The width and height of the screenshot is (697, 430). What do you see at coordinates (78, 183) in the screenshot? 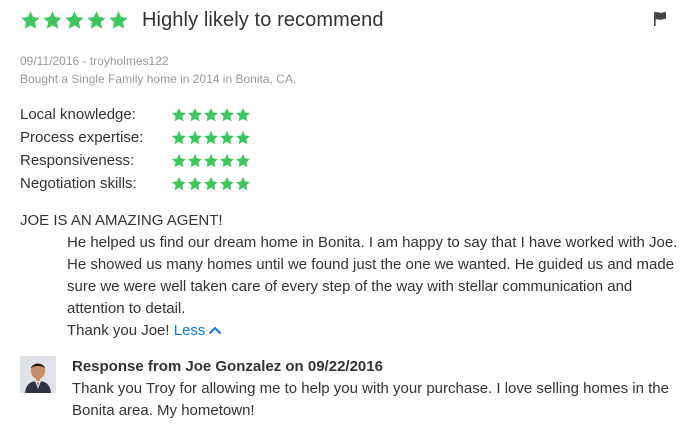
I see `rating-label: Negotiation skills:` at bounding box center [78, 183].